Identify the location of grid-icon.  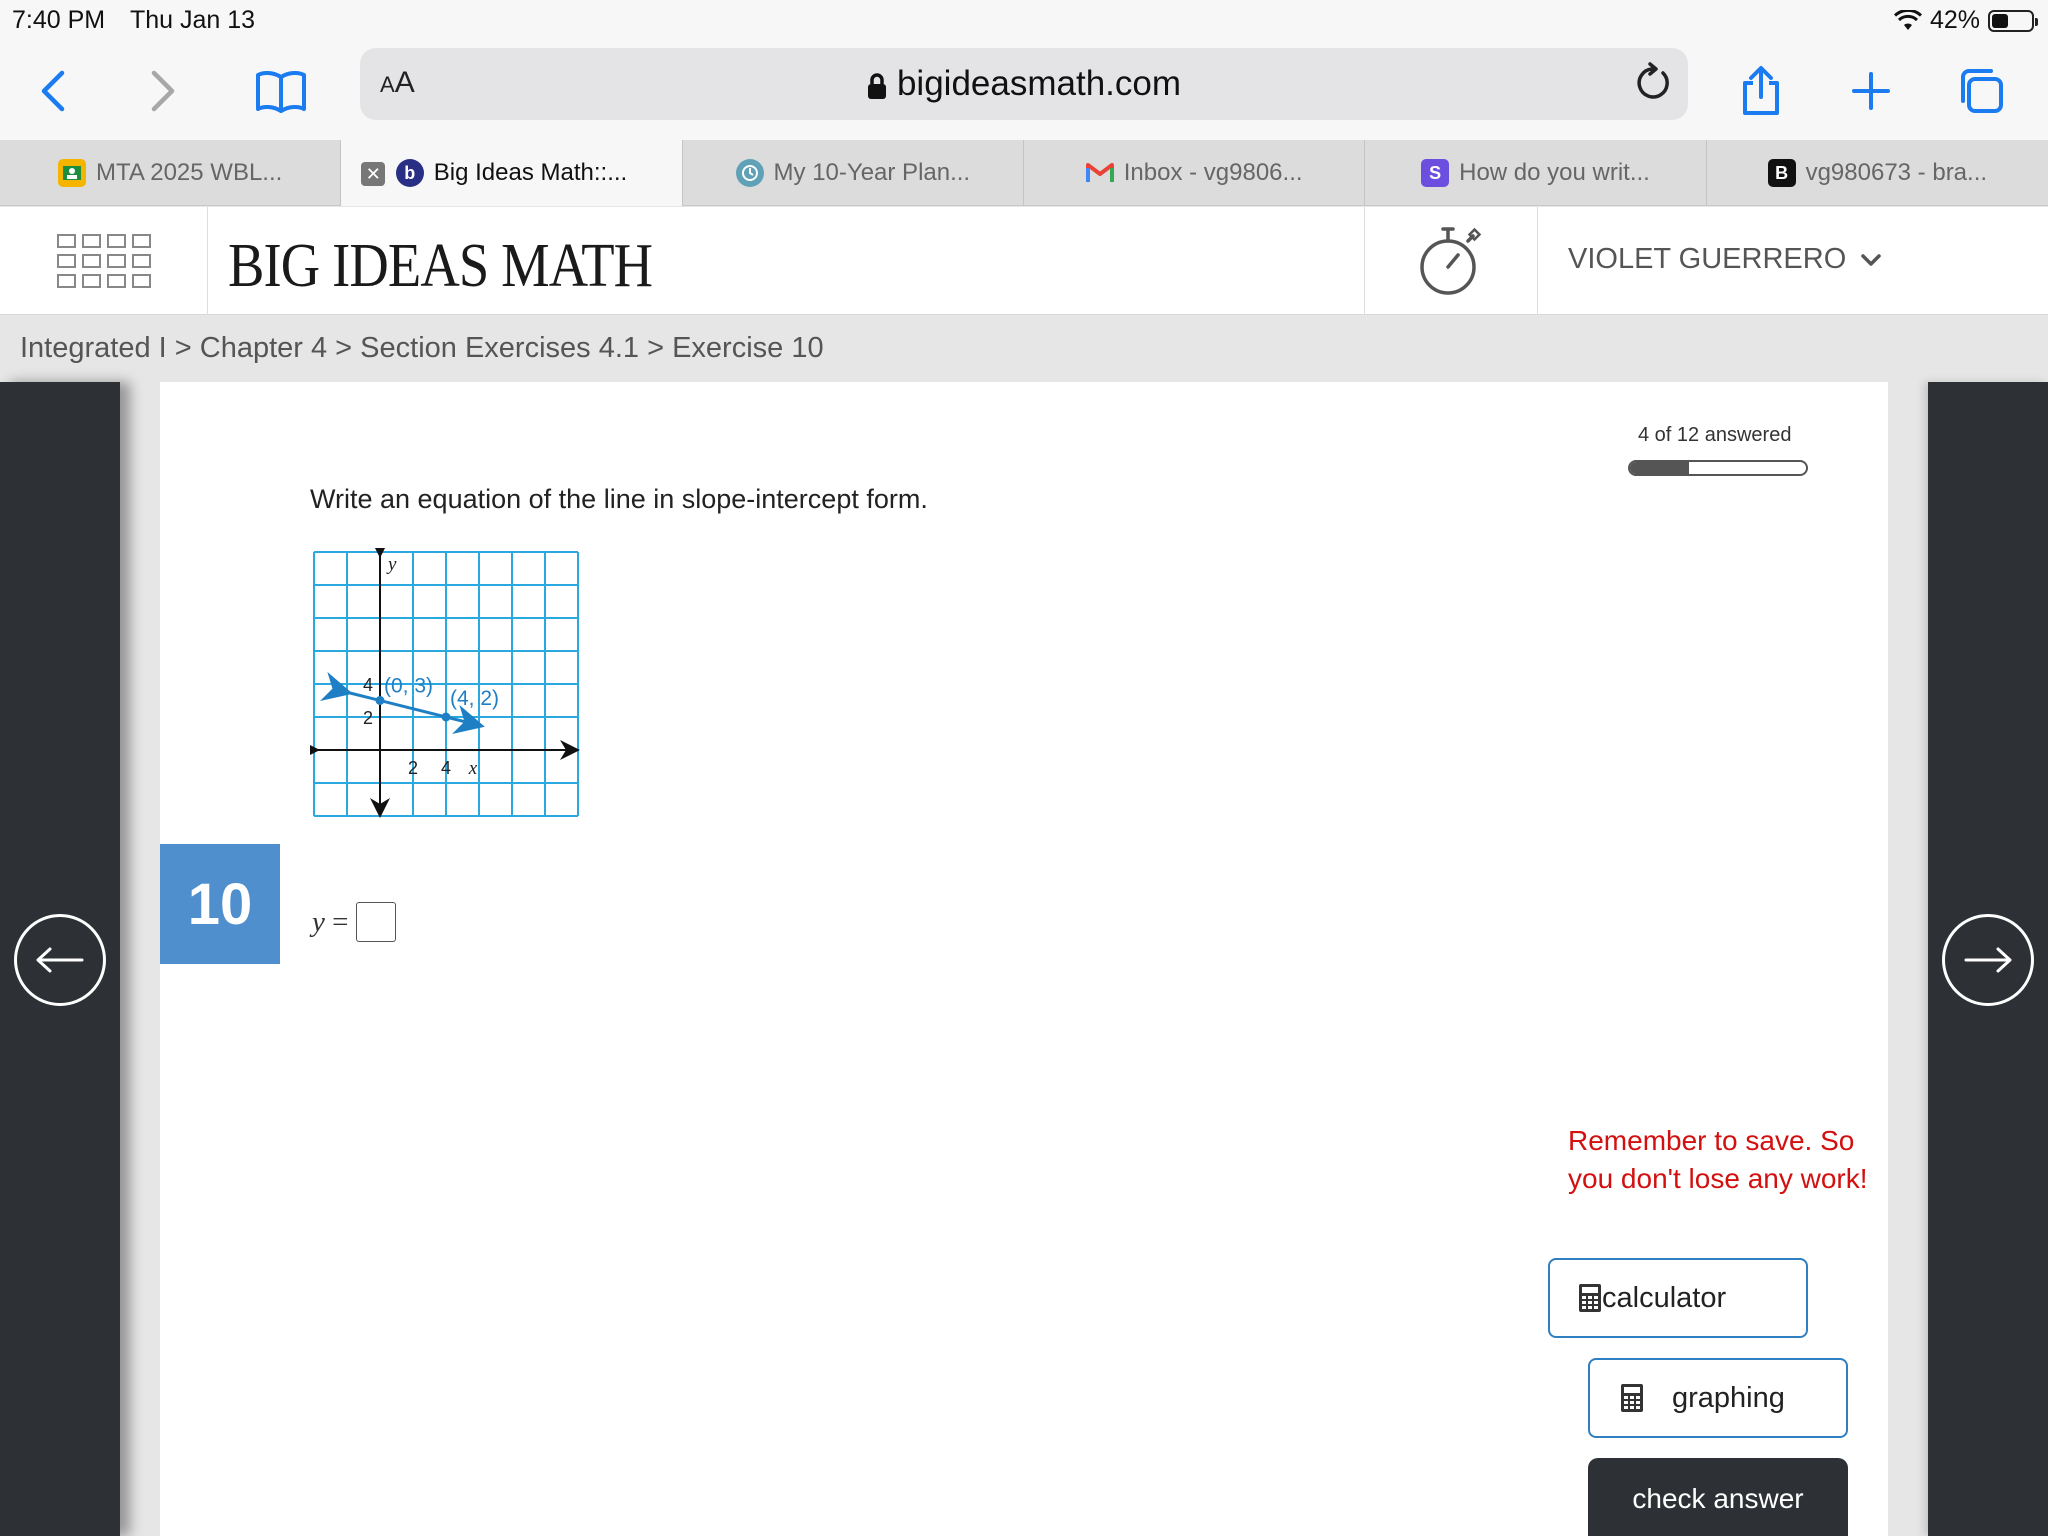
(103, 261).